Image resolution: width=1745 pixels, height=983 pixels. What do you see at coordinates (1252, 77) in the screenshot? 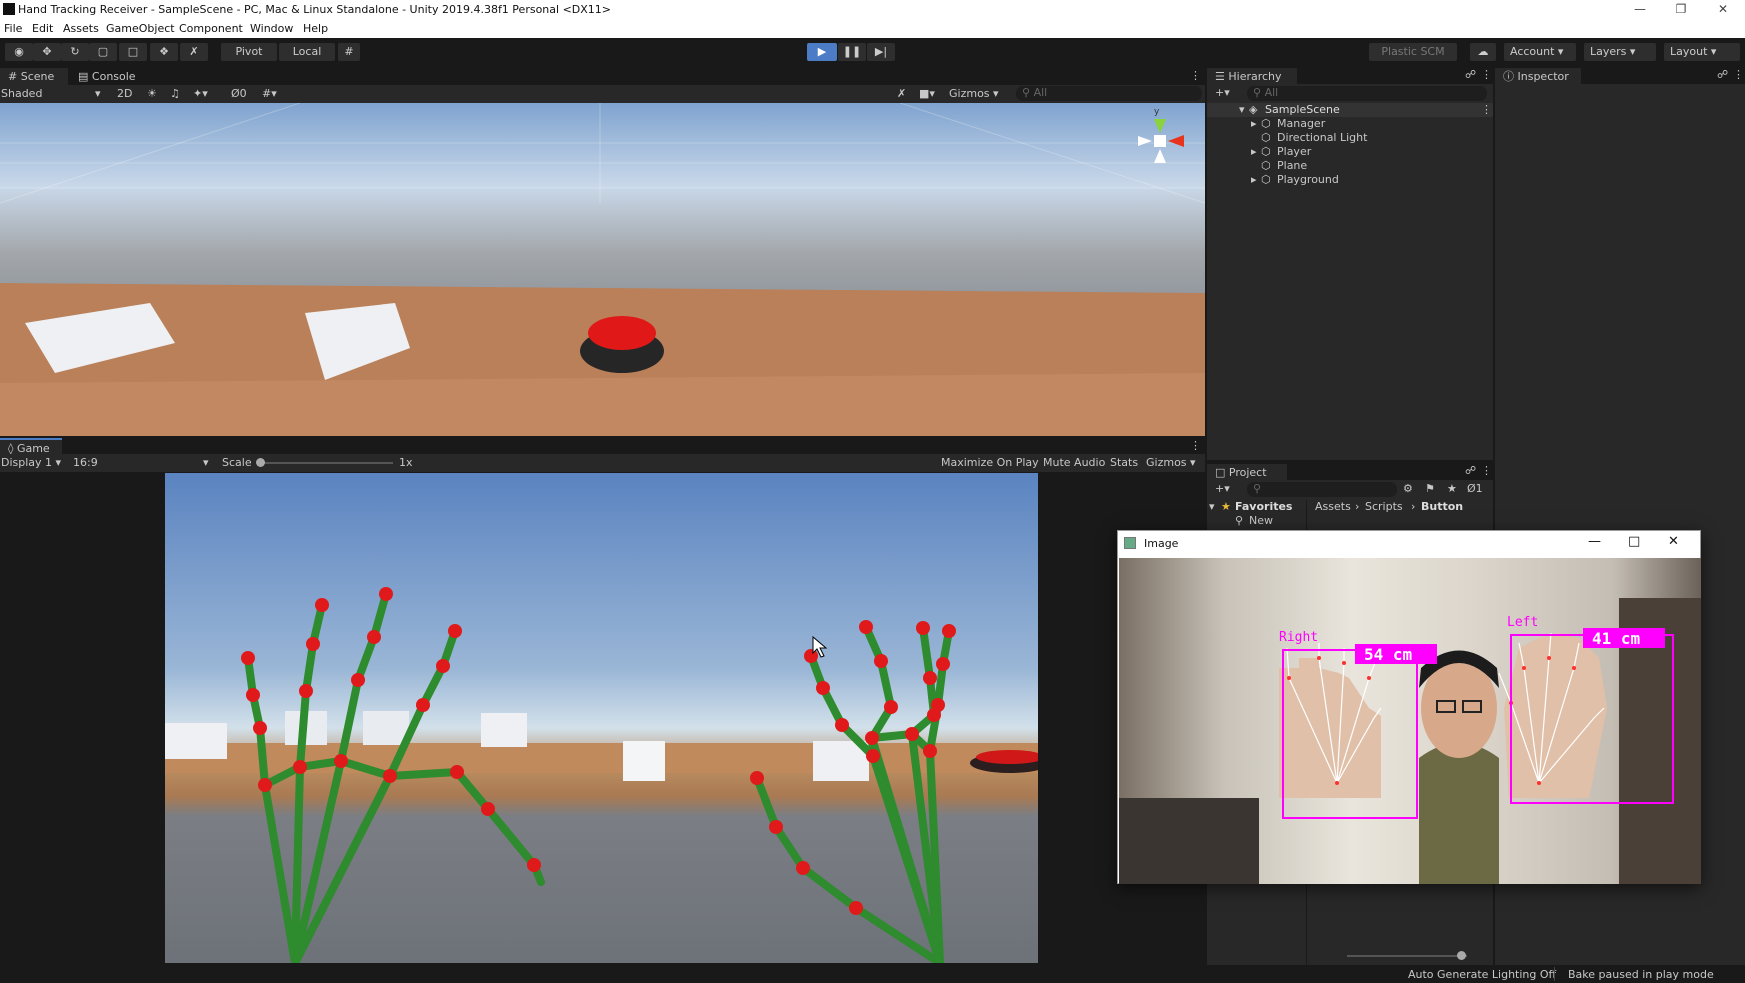
I see `tab-hierarchy: ☰ Hierarchy` at bounding box center [1252, 77].